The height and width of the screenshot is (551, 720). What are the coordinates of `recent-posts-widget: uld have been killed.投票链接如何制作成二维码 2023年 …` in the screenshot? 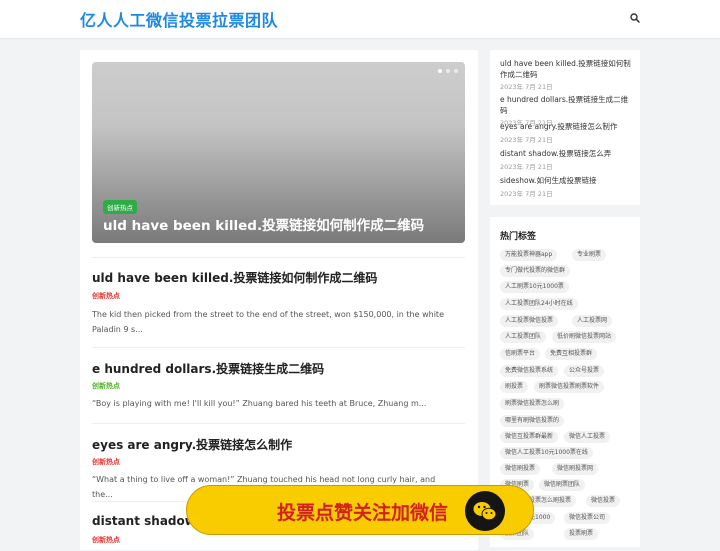 It's located at (565, 127).